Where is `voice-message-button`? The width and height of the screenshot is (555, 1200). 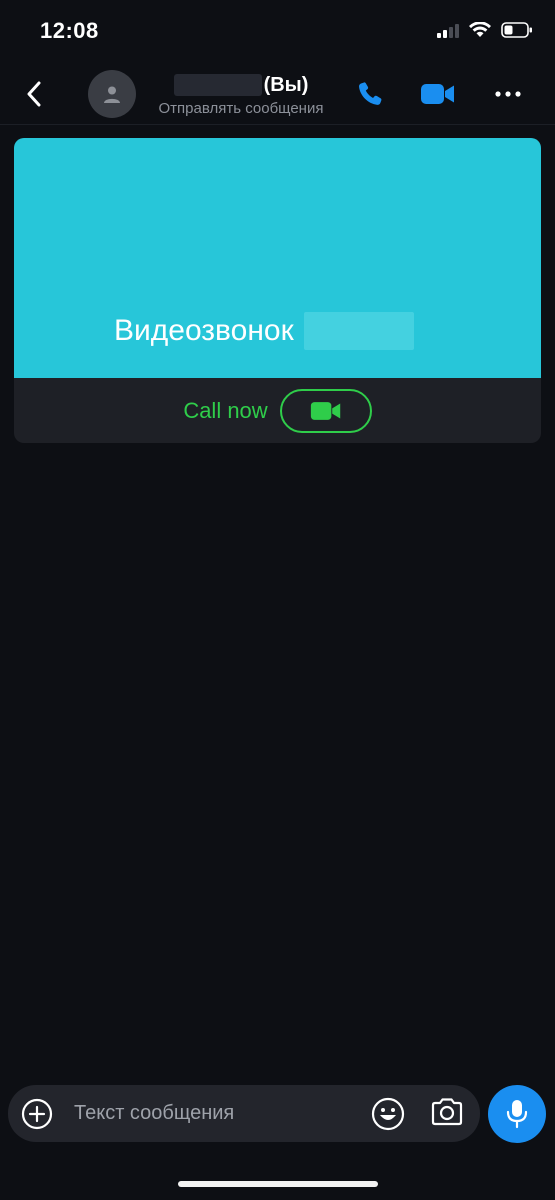 voice-message-button is located at coordinates (517, 1114).